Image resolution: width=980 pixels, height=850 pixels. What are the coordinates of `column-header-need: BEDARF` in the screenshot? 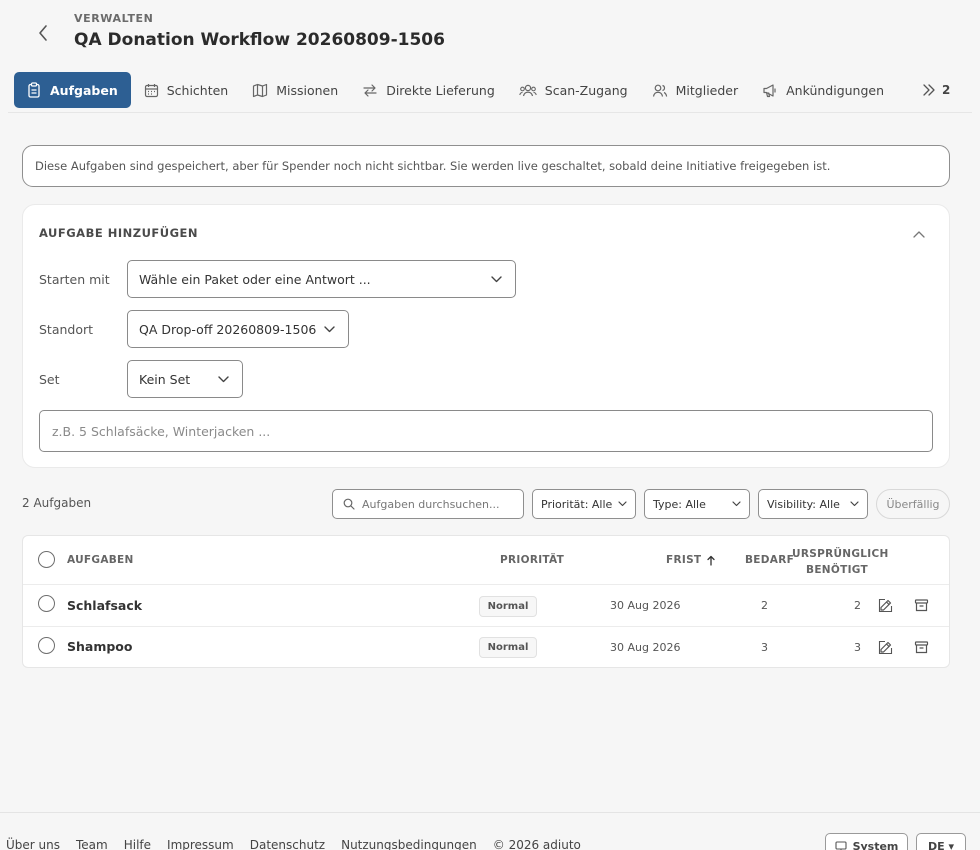 It's located at (770, 560).